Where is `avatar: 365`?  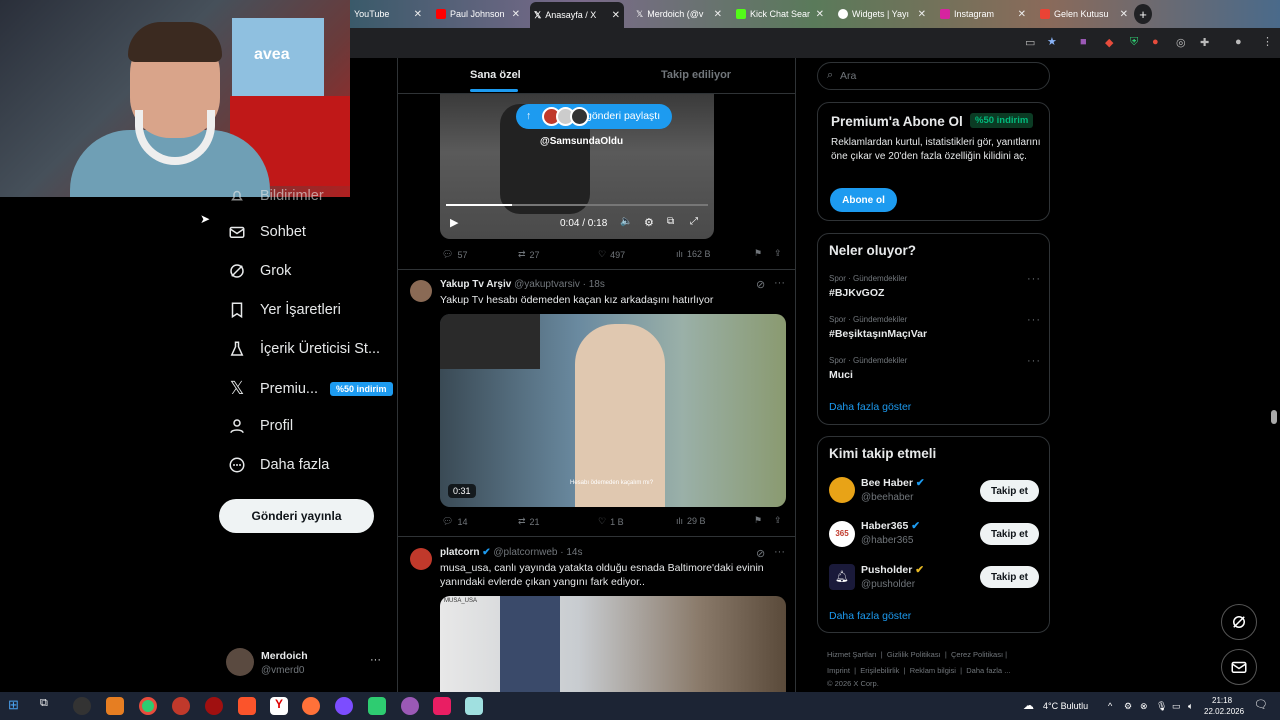 avatar: 365 is located at coordinates (842, 534).